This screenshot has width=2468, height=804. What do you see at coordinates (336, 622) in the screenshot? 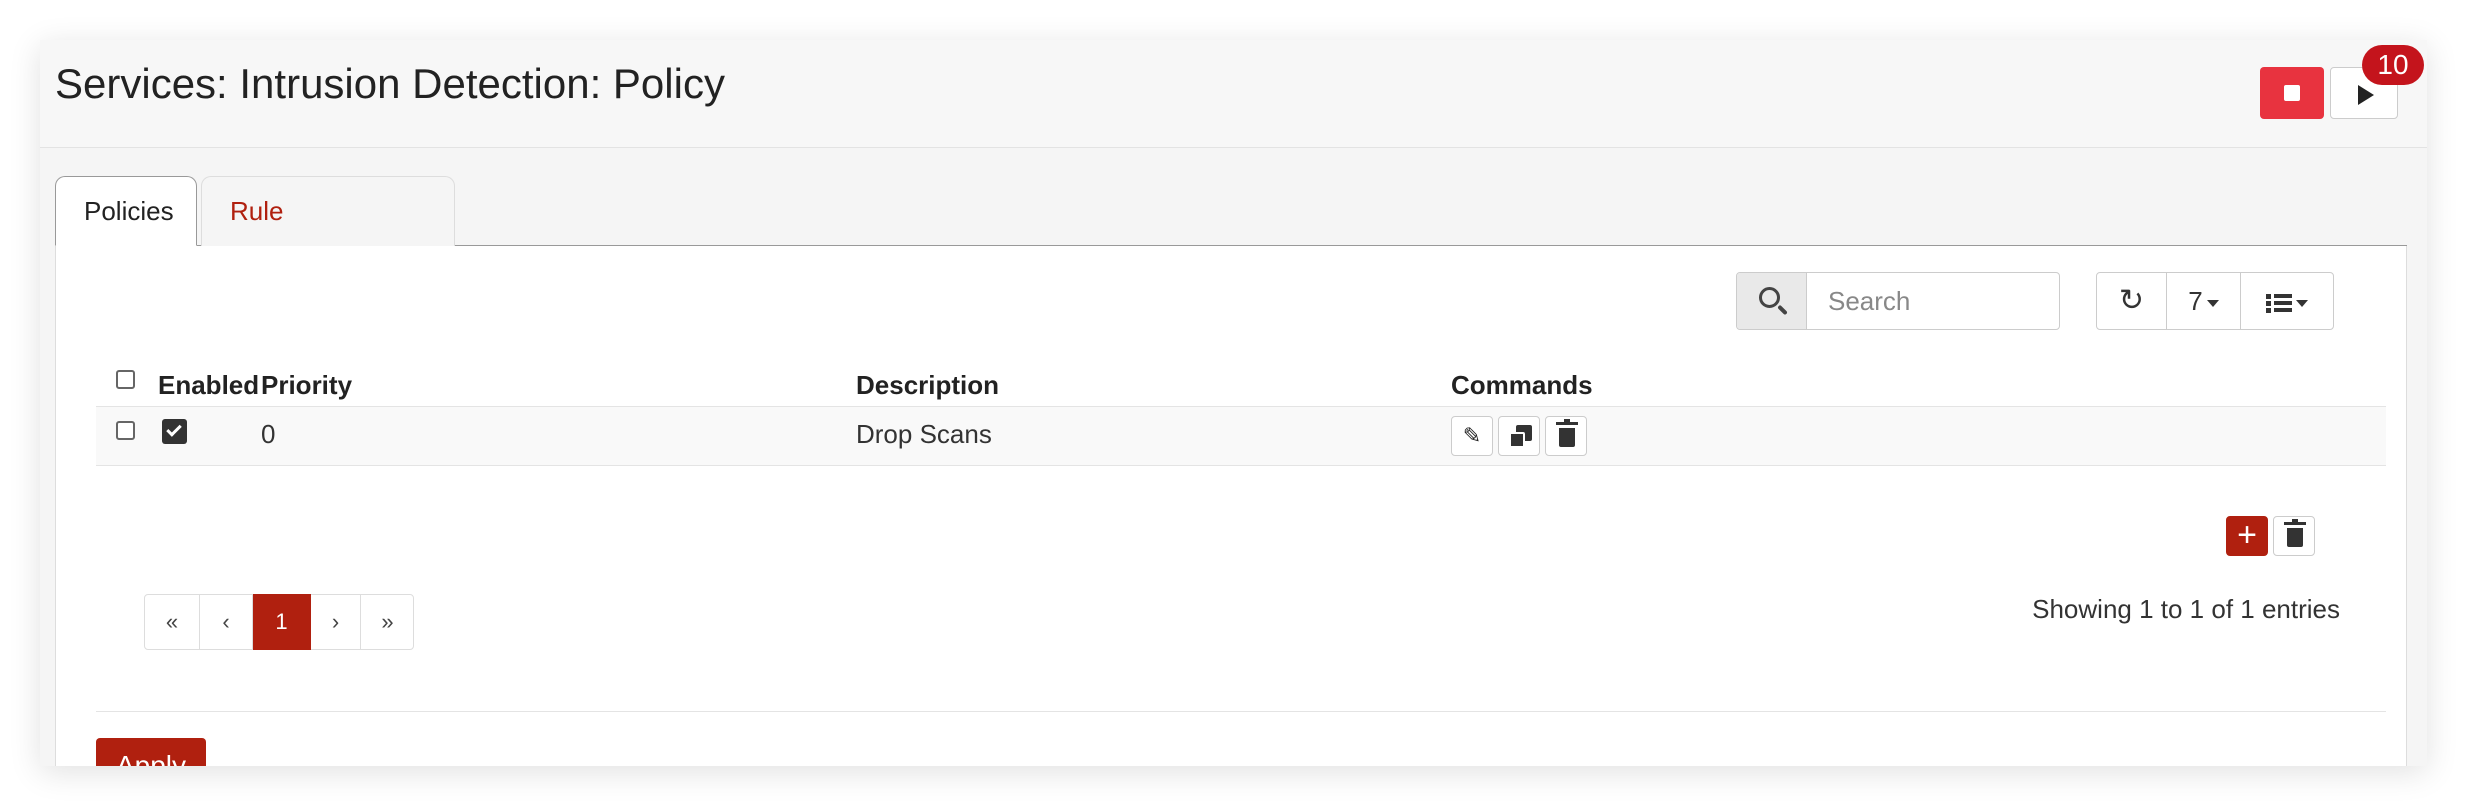
I see `page-next-button: ›` at bounding box center [336, 622].